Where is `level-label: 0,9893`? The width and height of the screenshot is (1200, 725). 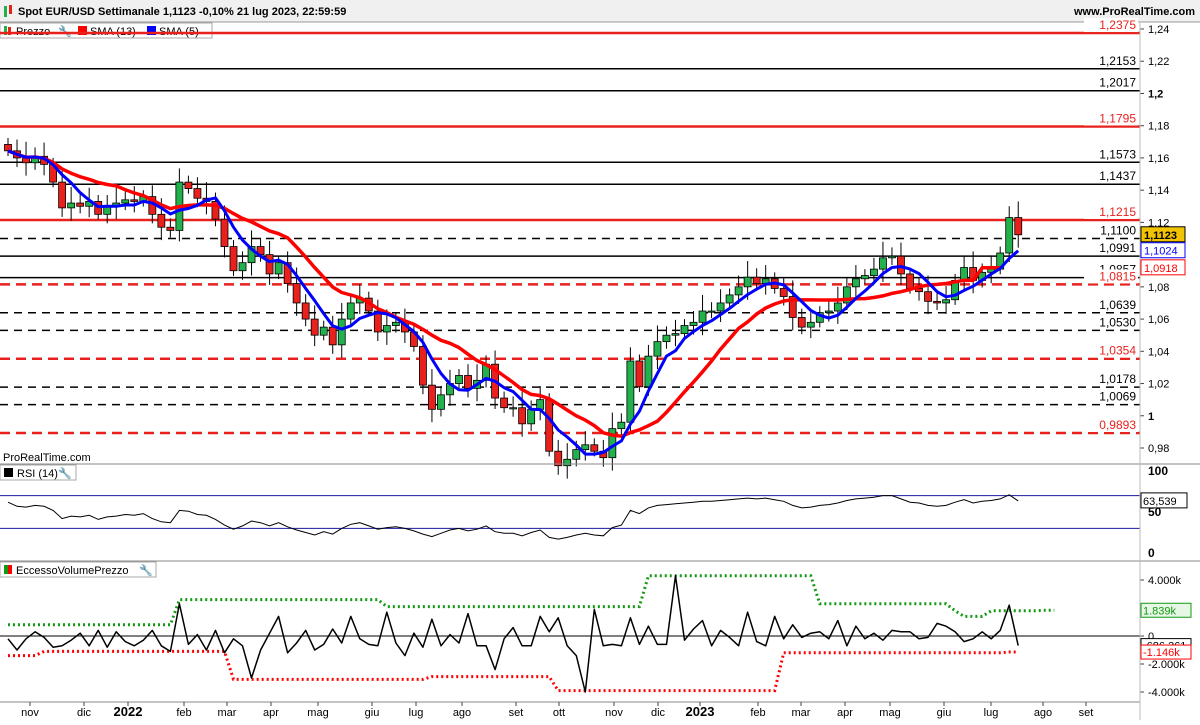 level-label: 0,9893 is located at coordinates (1117, 425).